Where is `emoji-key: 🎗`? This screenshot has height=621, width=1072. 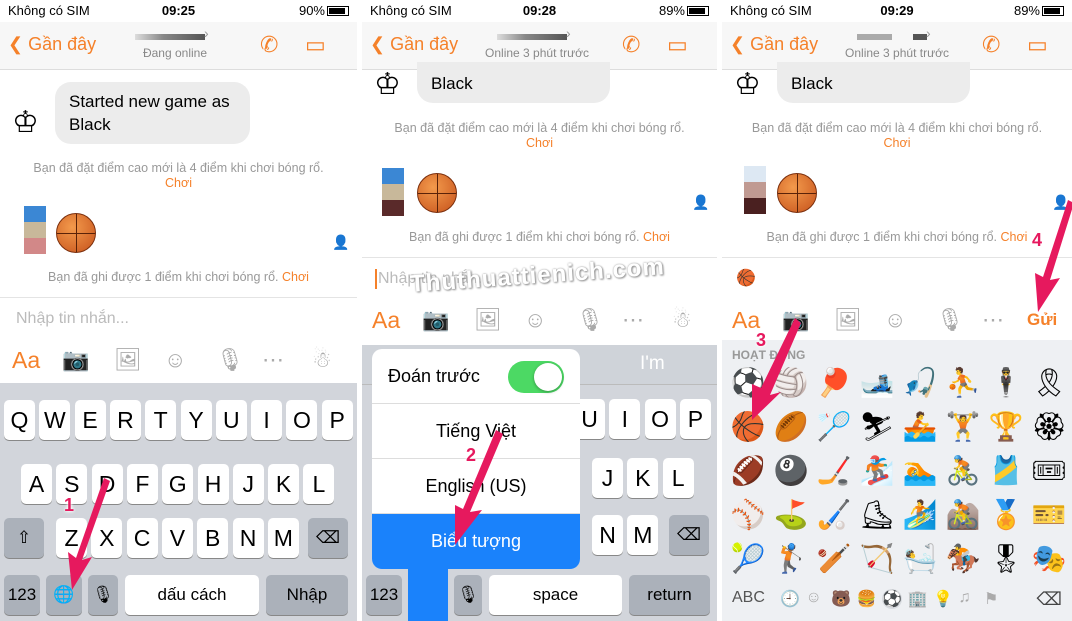
emoji-key: 🎗 is located at coordinates (1049, 383).